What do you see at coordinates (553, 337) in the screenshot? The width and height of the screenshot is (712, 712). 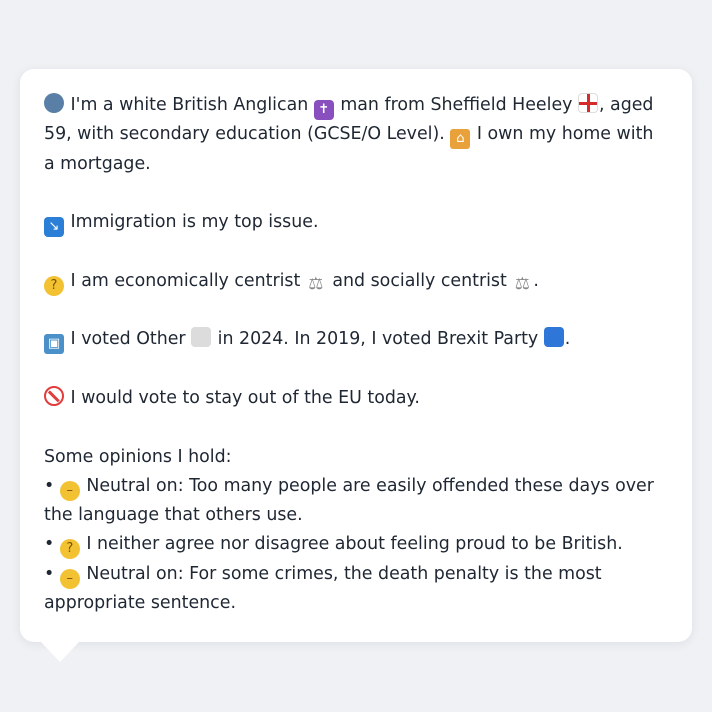 I see `blue-square-icon` at bounding box center [553, 337].